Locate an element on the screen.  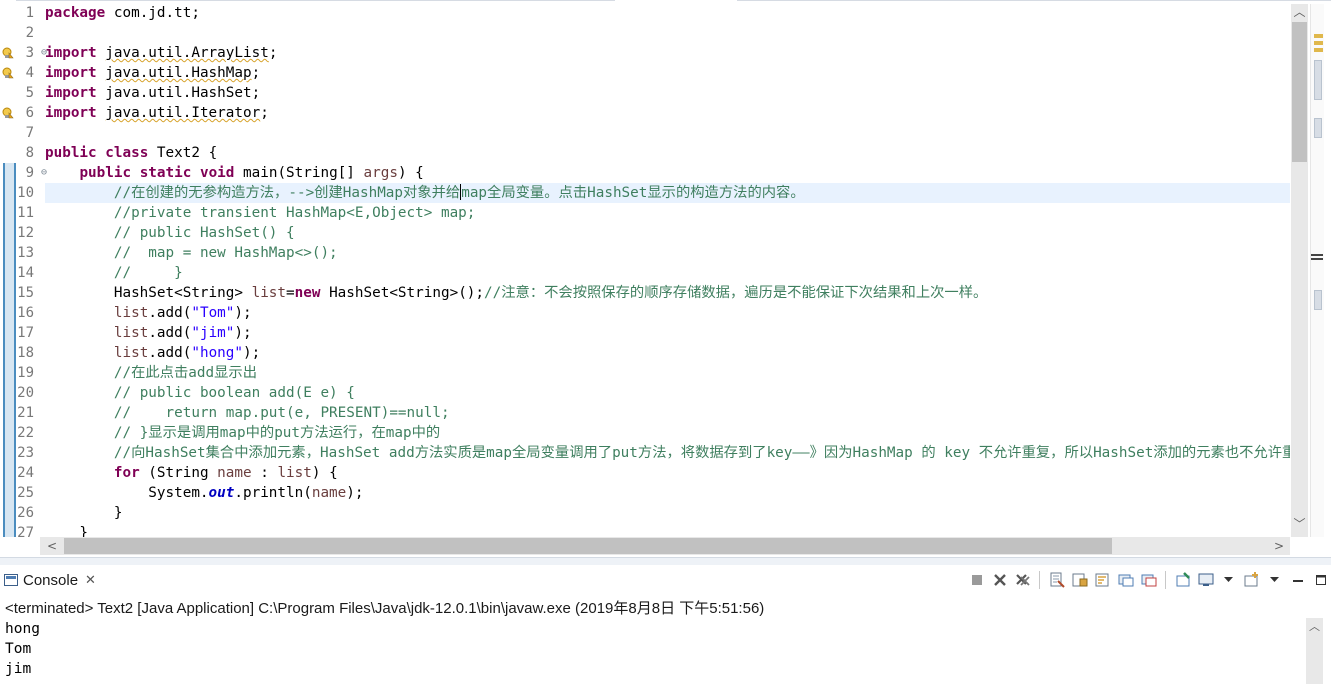
code-line: list.add("Tom"); is located at coordinates (667, 313).